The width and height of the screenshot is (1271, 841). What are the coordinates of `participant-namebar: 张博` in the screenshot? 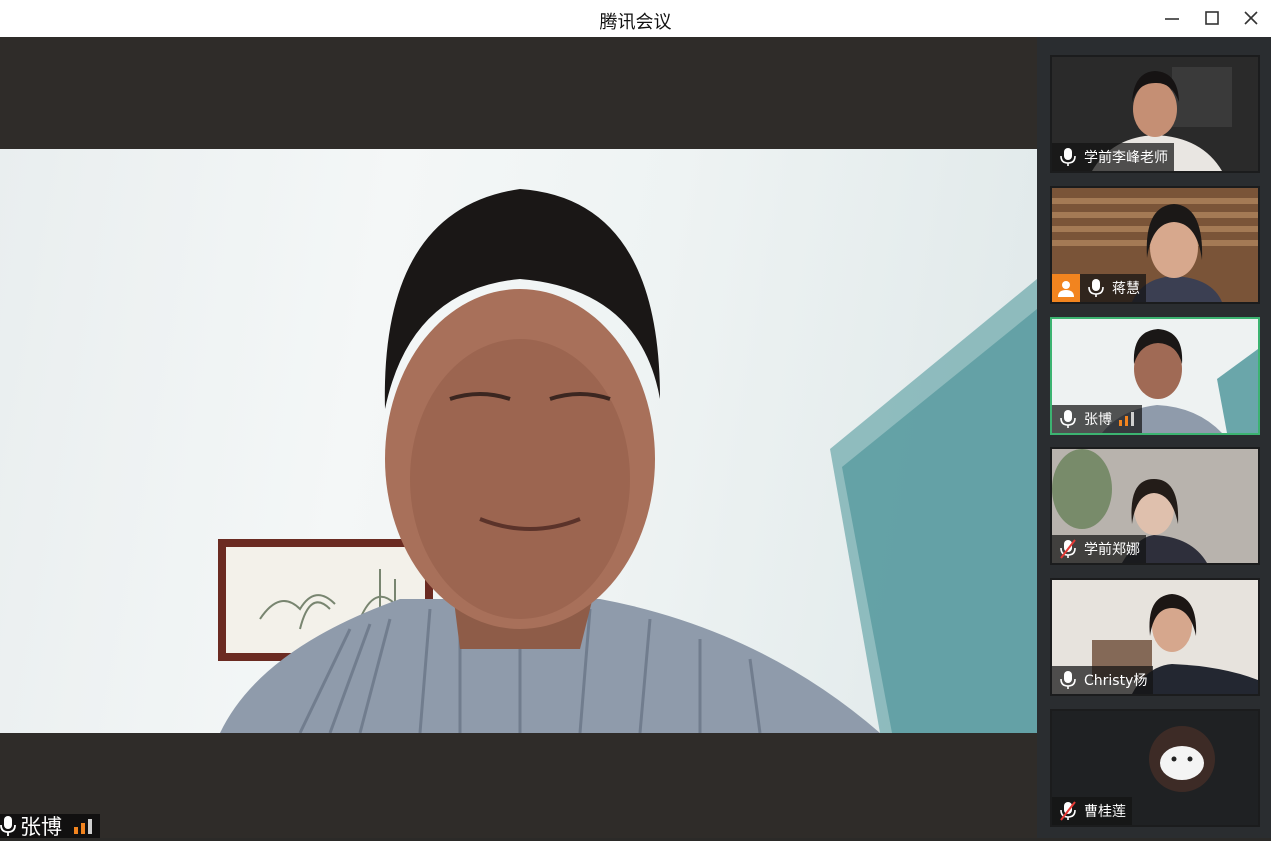 It's located at (1097, 419).